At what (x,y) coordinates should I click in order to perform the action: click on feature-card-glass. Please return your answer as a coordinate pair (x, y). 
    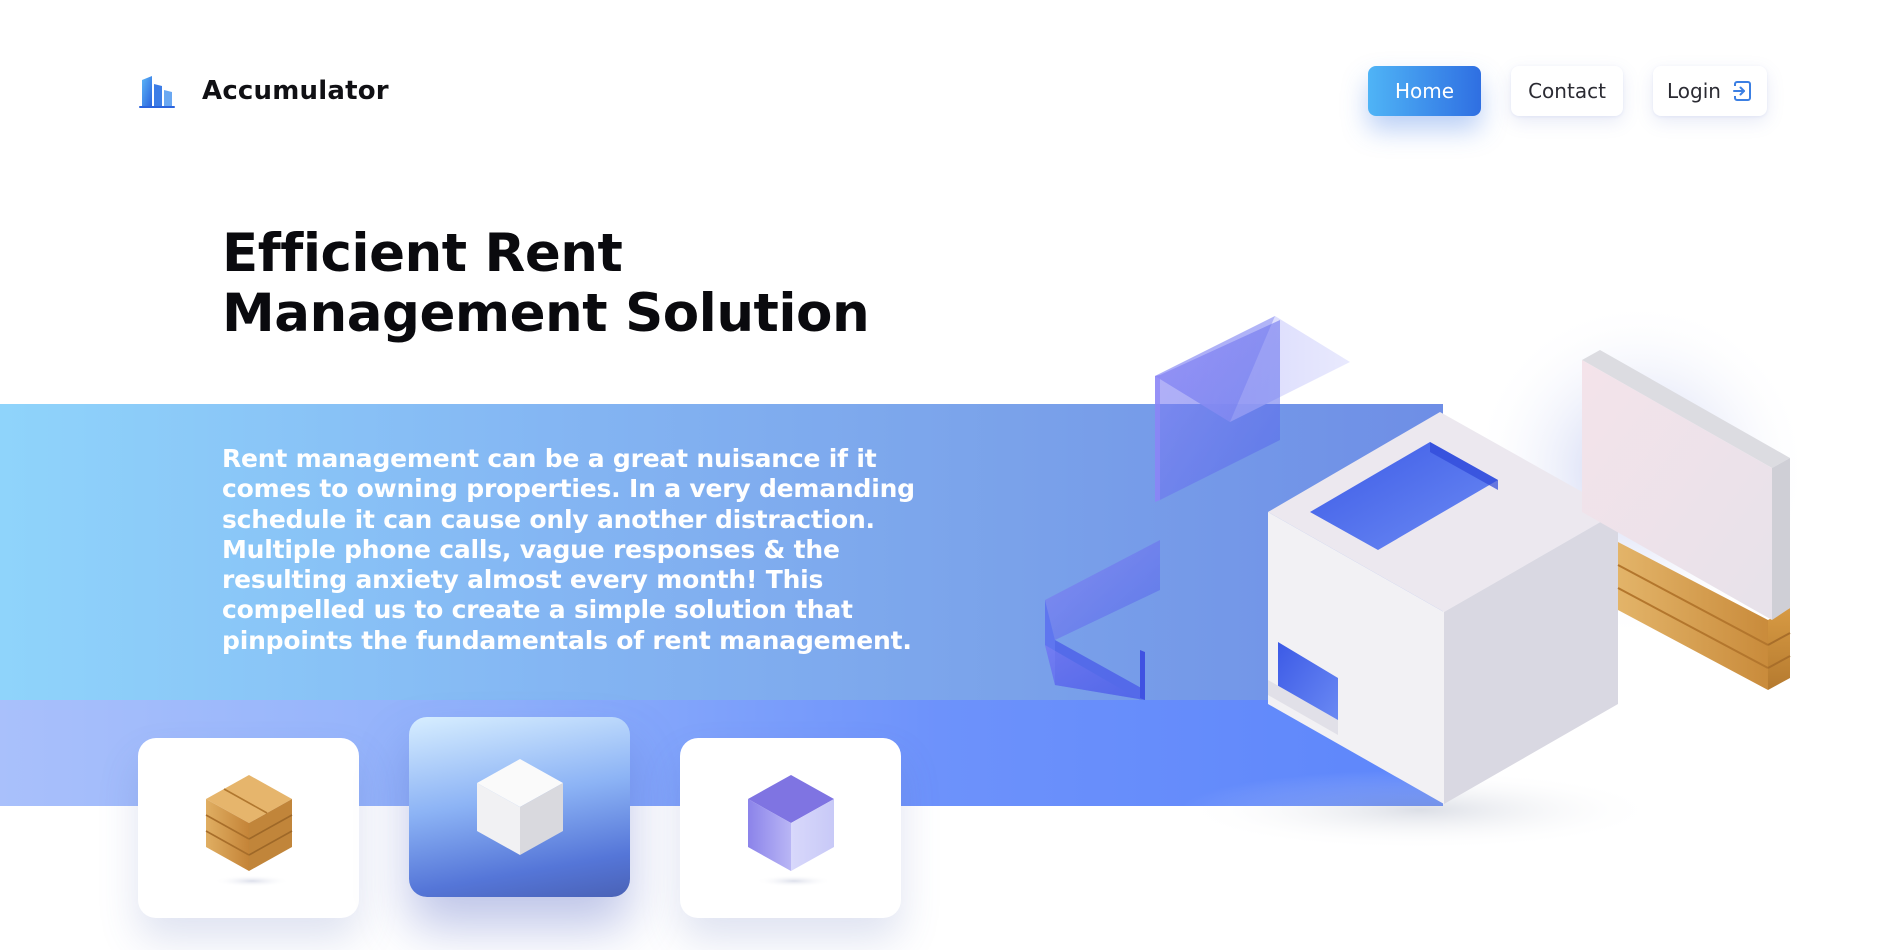
    Looking at the image, I should click on (790, 828).